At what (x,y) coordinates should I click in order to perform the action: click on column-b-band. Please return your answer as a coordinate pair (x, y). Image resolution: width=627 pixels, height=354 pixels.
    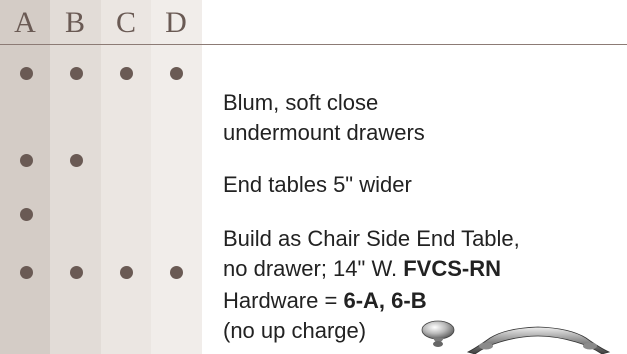
    Looking at the image, I should click on (75, 177).